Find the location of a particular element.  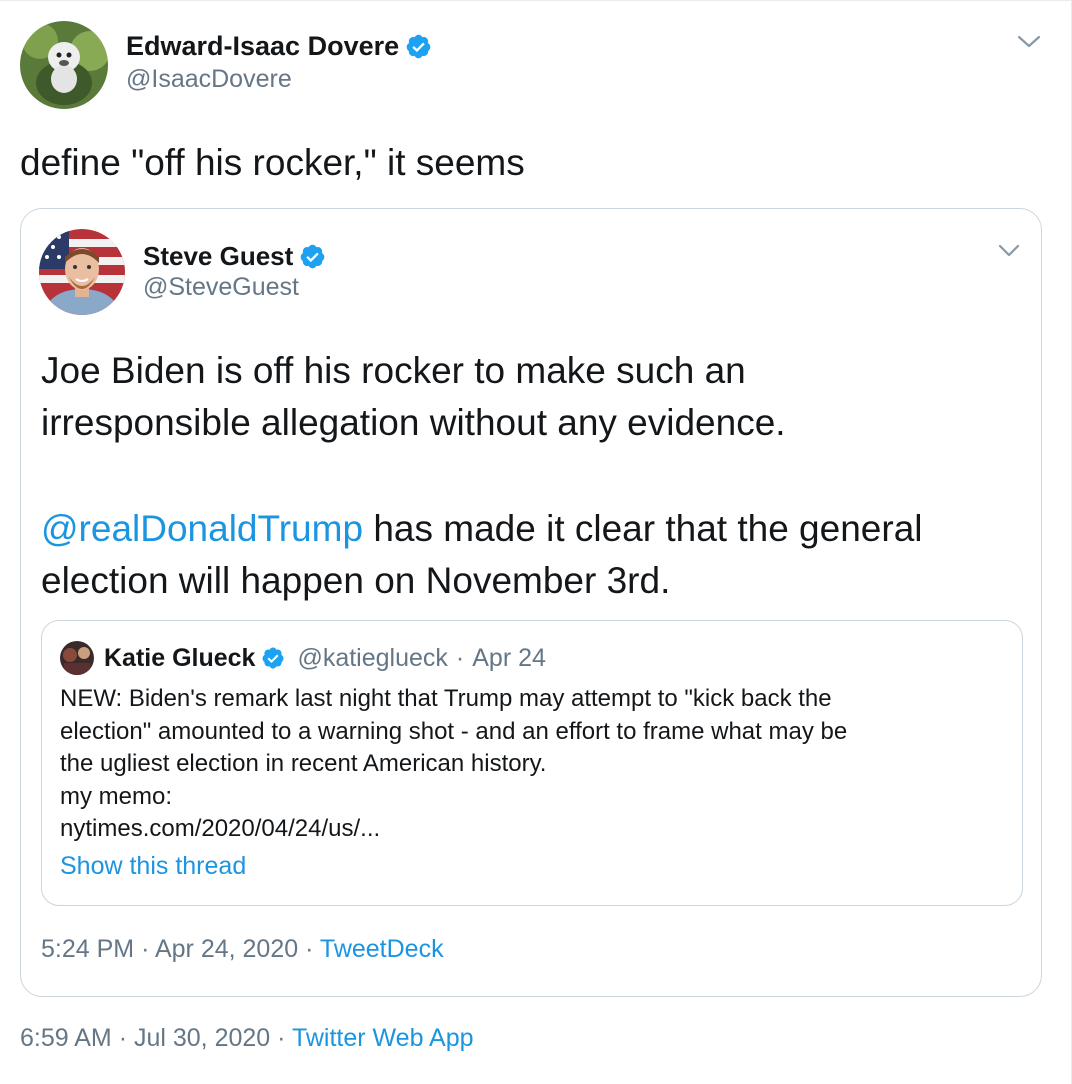

tweet-time: 6:59 AM is located at coordinates (66, 1038).